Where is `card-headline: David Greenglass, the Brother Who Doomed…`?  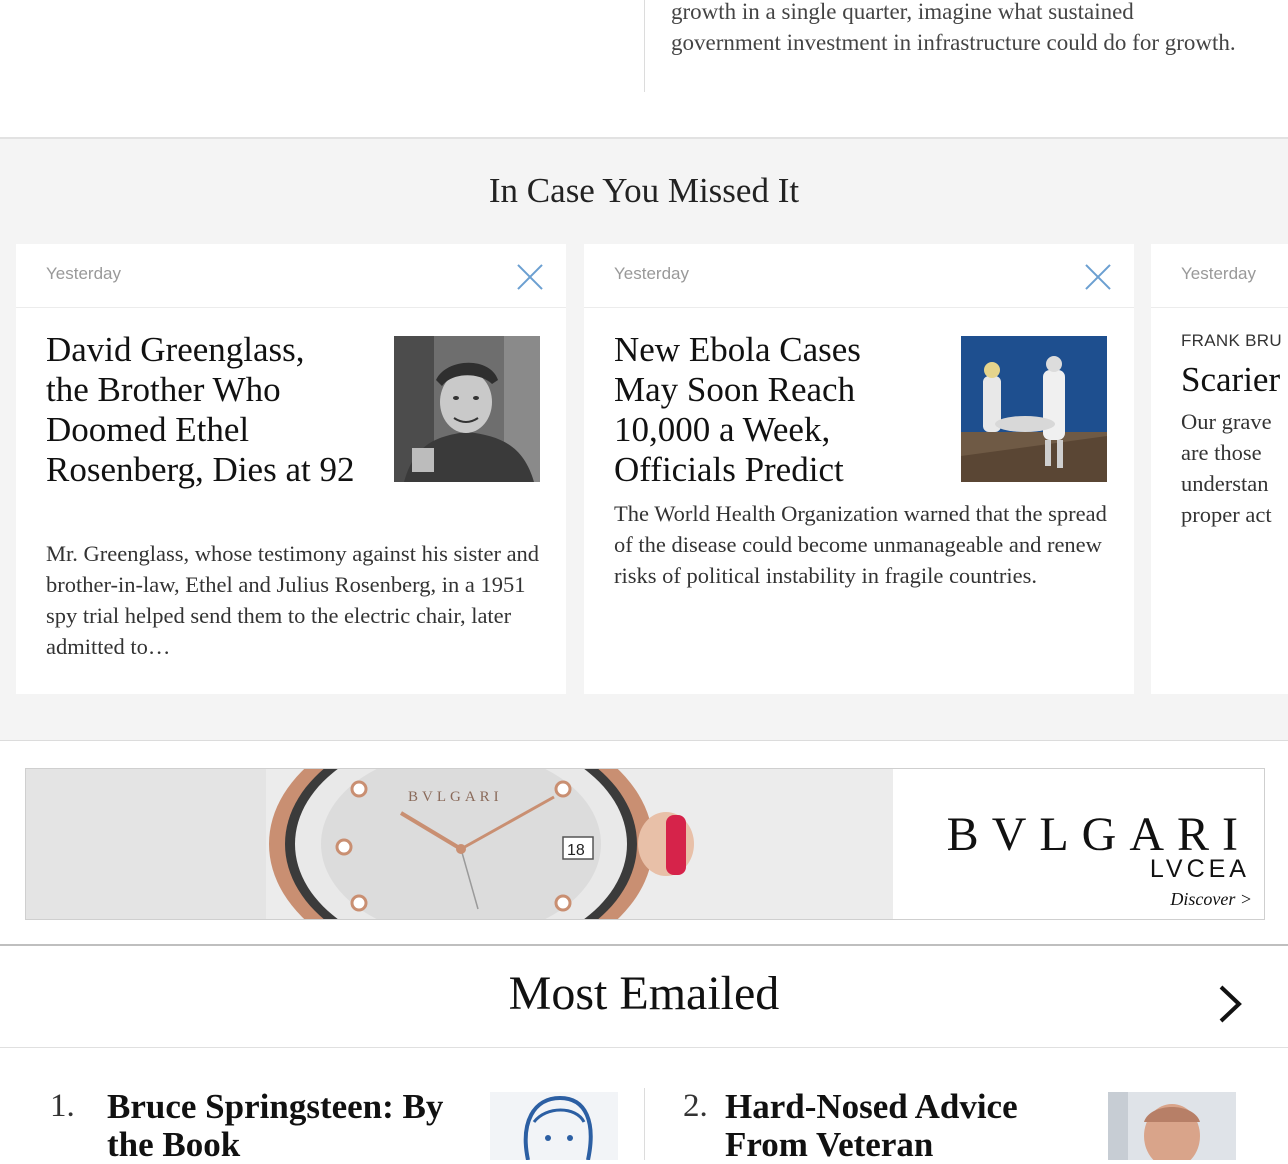
card-headline: David Greenglass, the Brother Who Doomed… is located at coordinates (201, 410).